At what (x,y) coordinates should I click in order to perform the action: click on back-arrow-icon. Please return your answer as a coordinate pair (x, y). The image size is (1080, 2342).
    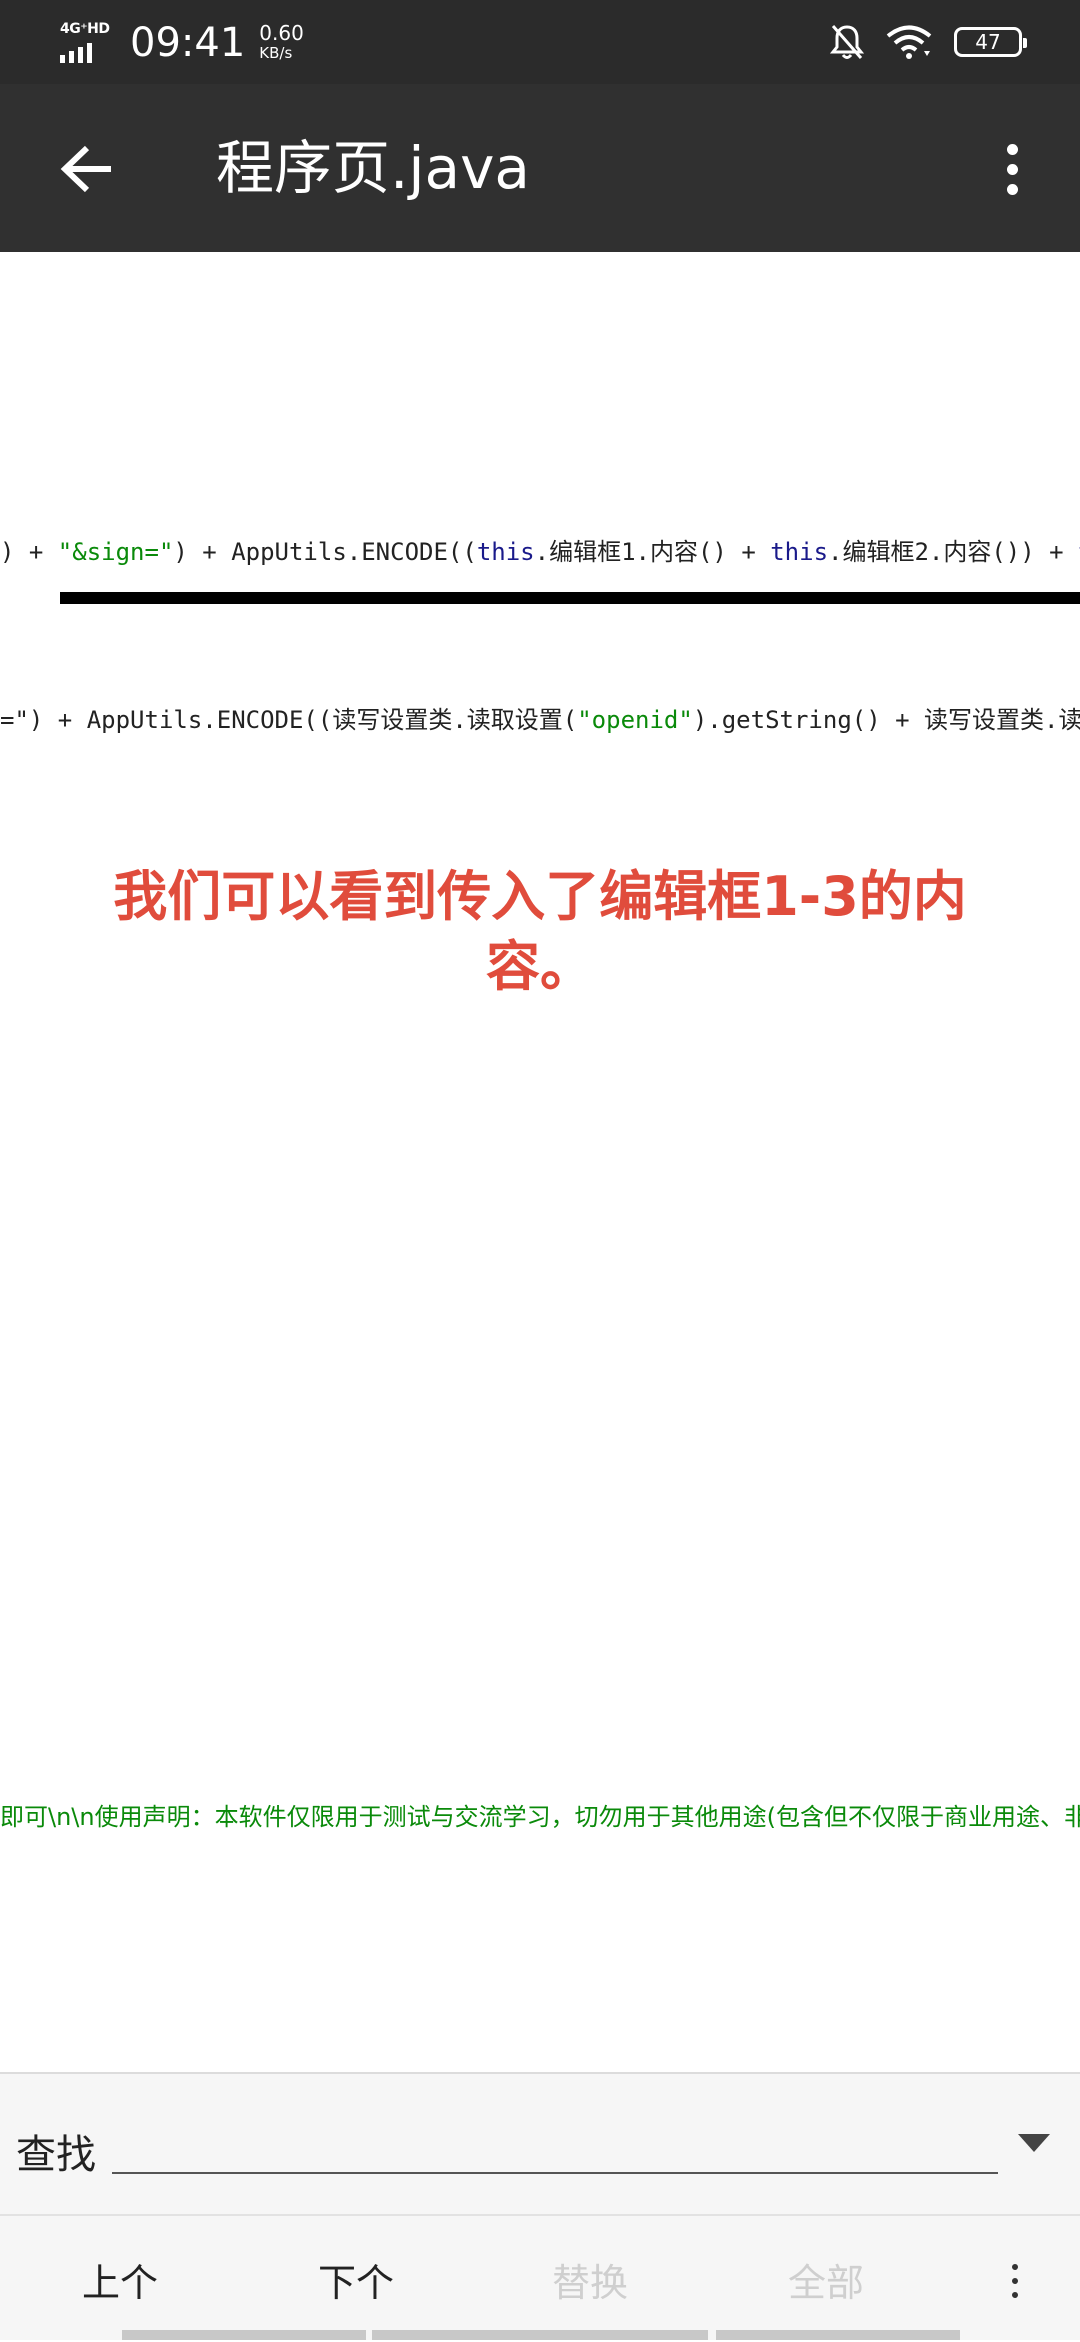
    Looking at the image, I should click on (85, 169).